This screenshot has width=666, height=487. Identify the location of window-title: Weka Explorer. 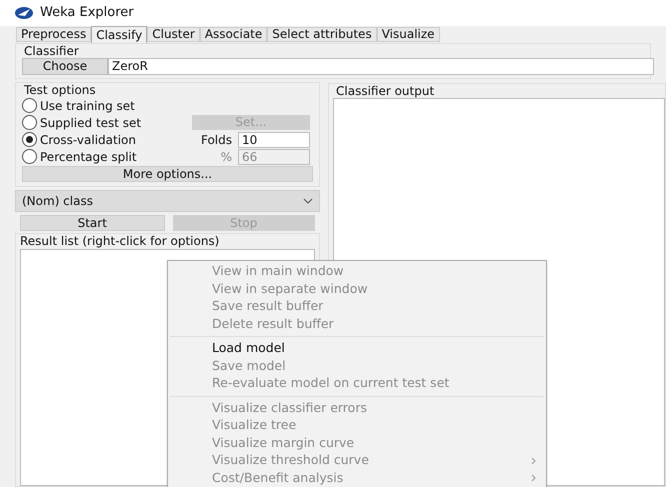
(87, 13).